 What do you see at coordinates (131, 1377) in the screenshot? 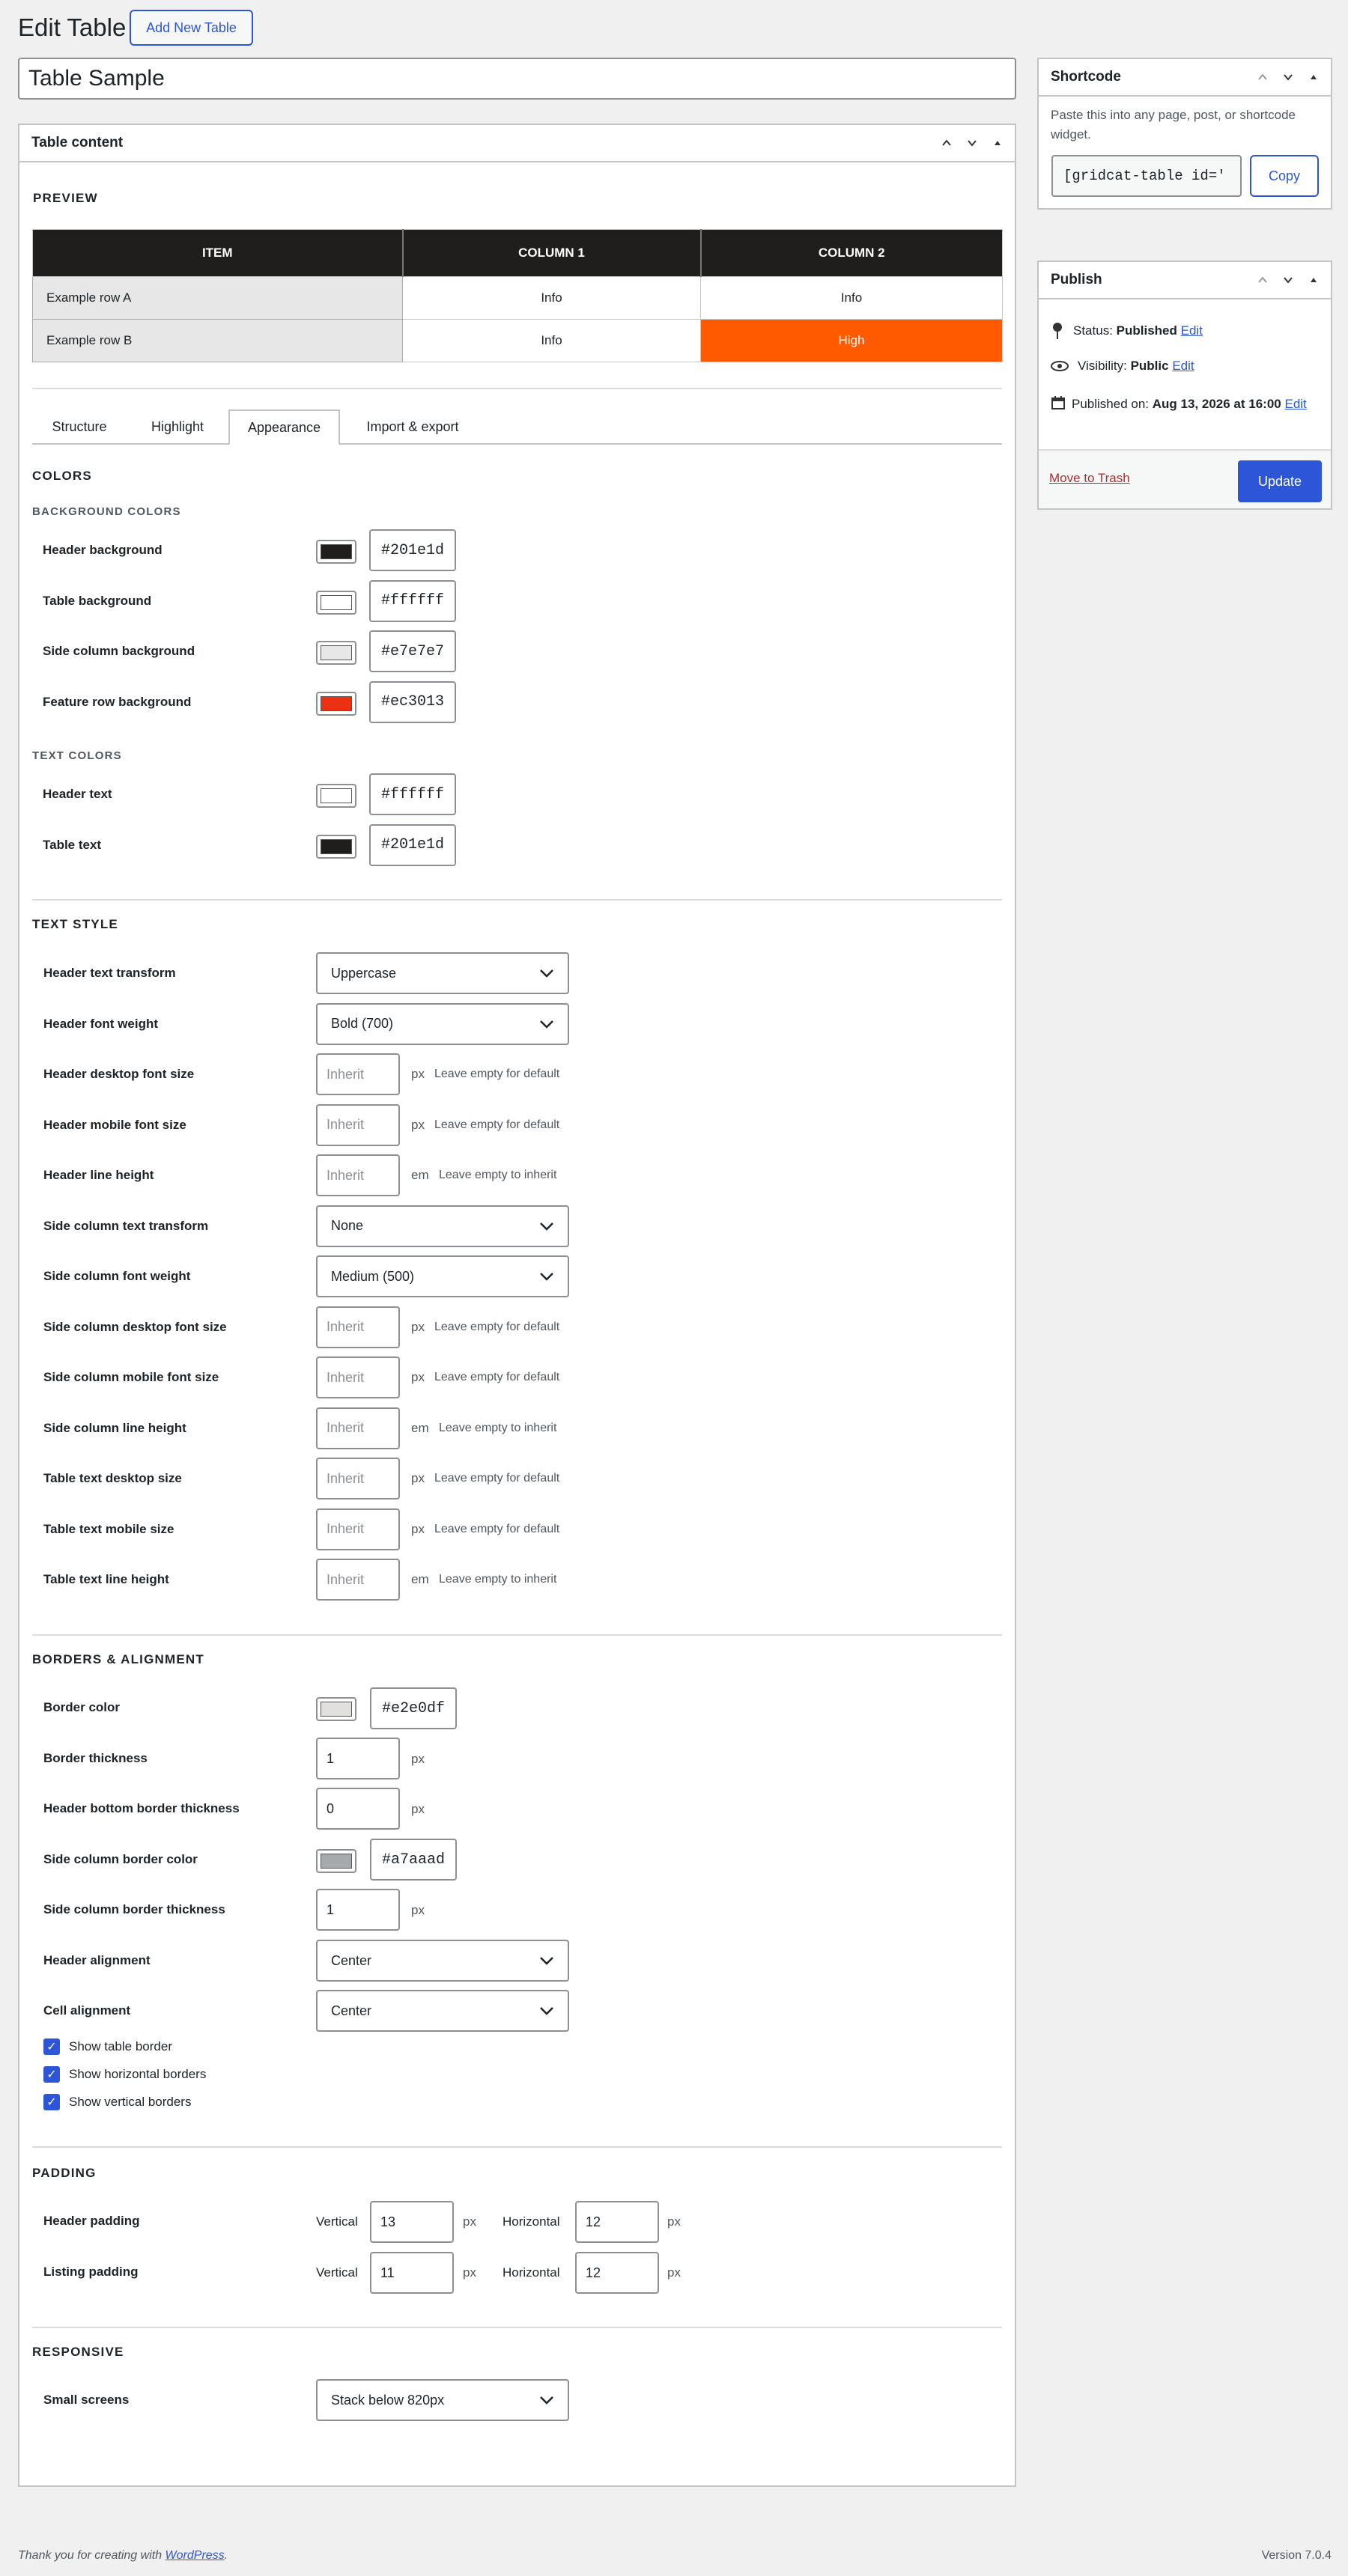
I see `text-style-label: Side column mobile font size` at bounding box center [131, 1377].